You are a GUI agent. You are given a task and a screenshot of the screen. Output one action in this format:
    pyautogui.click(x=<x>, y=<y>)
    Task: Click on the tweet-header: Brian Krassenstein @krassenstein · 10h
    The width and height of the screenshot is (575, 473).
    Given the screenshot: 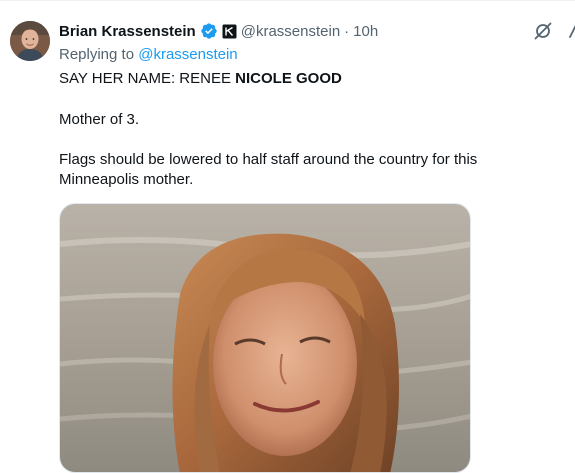 What is the action you would take?
    pyautogui.click(x=218, y=31)
    